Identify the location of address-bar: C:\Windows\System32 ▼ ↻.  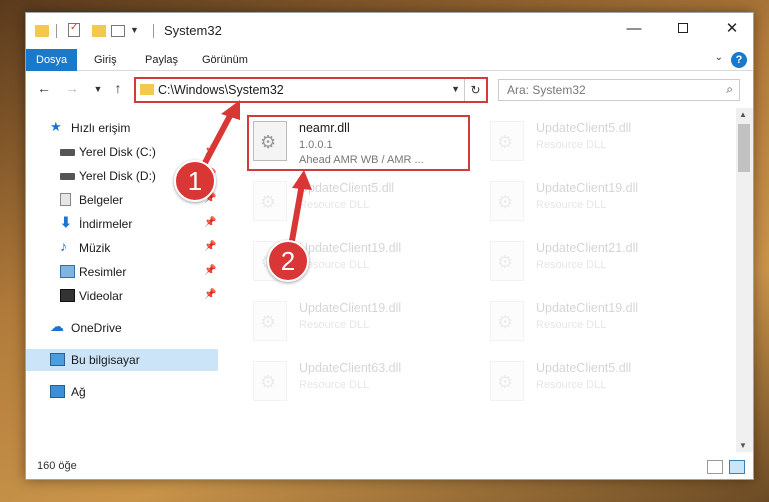
(311, 90).